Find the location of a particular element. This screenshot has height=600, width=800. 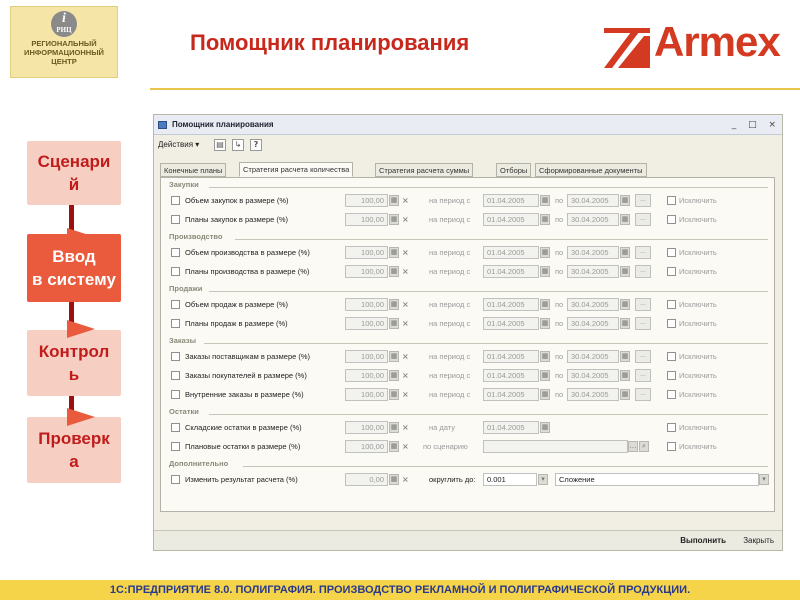

run-button: Выполнить is located at coordinates (703, 541).